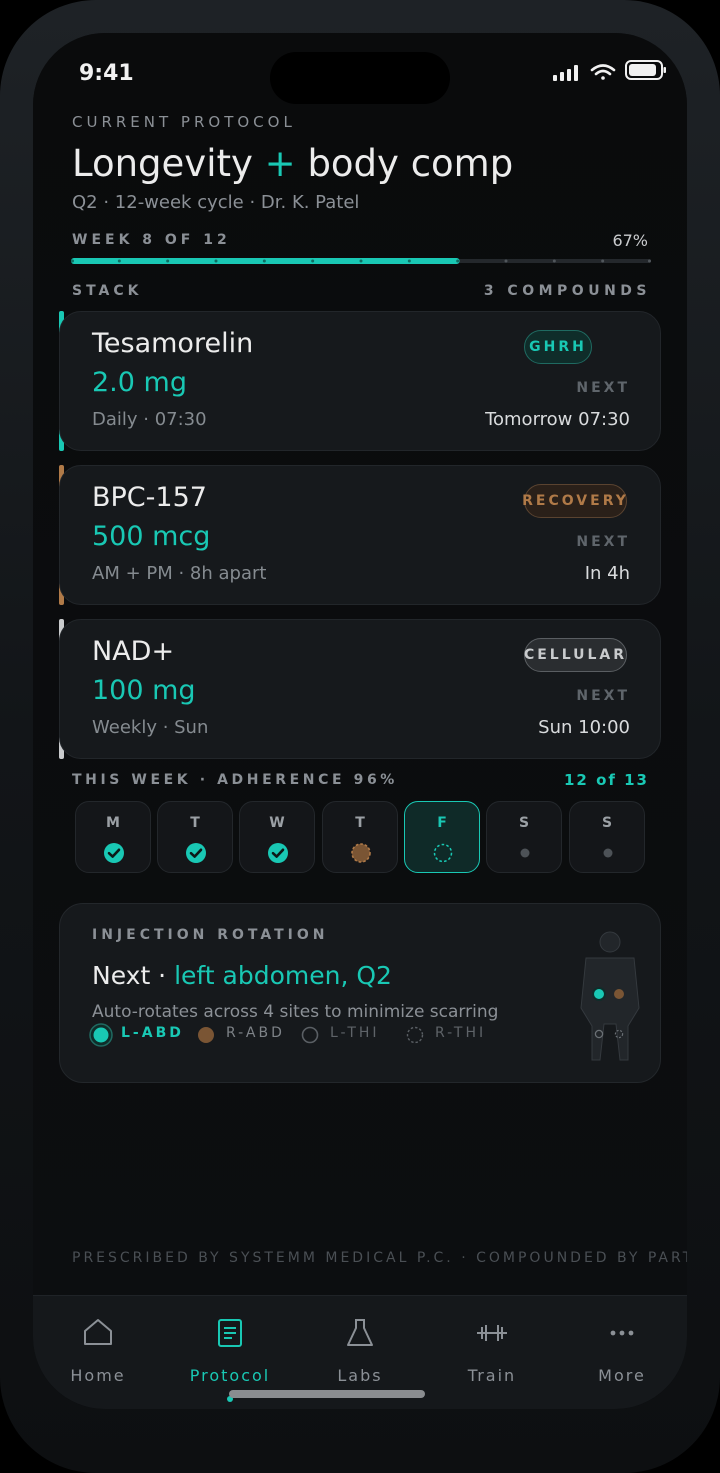 The height and width of the screenshot is (1473, 720). I want to click on more-icon, so click(622, 1333).